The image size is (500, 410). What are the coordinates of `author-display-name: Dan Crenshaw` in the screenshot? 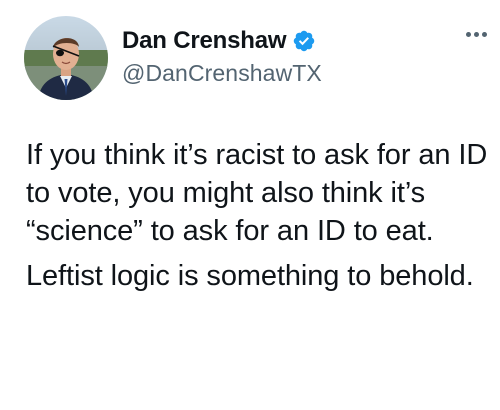 It's located at (204, 41).